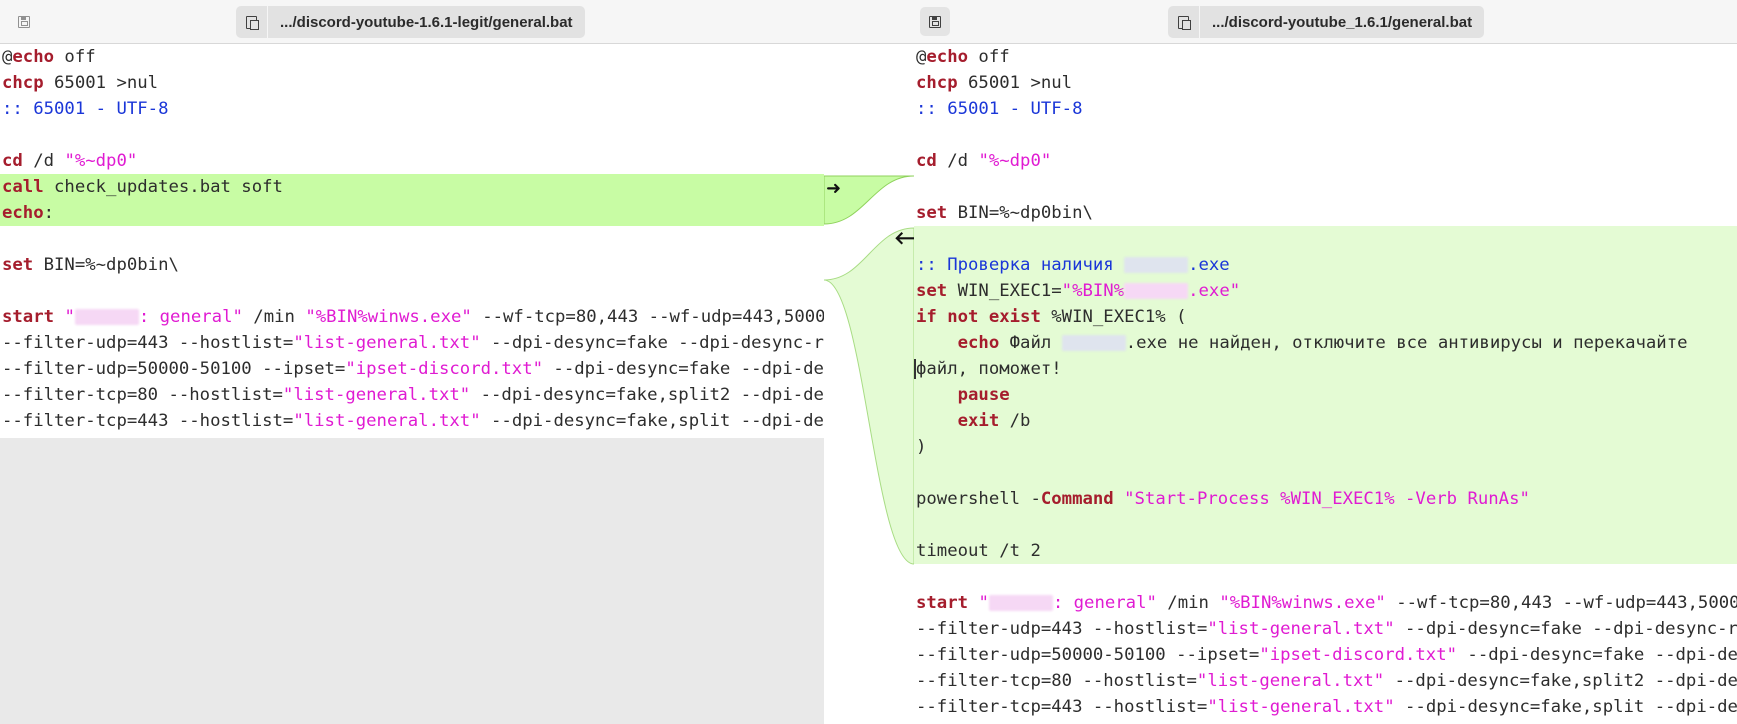 The image size is (1737, 724). I want to click on save-left-button, so click(24, 21).